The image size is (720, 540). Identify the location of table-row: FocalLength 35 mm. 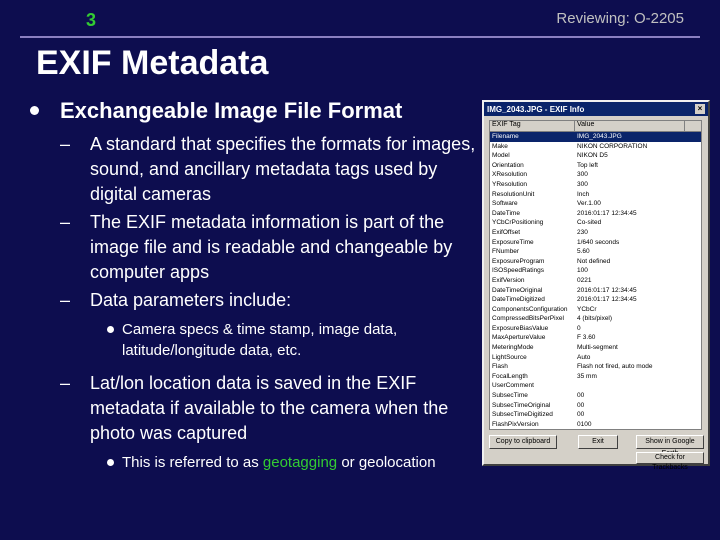
(595, 377).